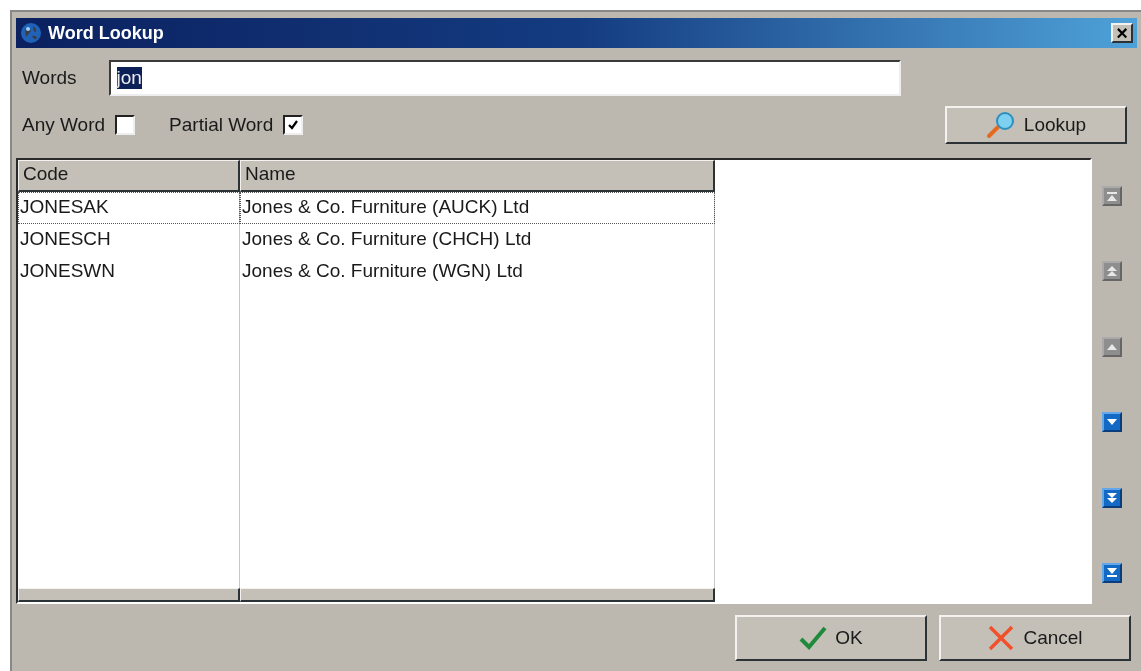  I want to click on page-up-arrow-icon, so click(1112, 271).